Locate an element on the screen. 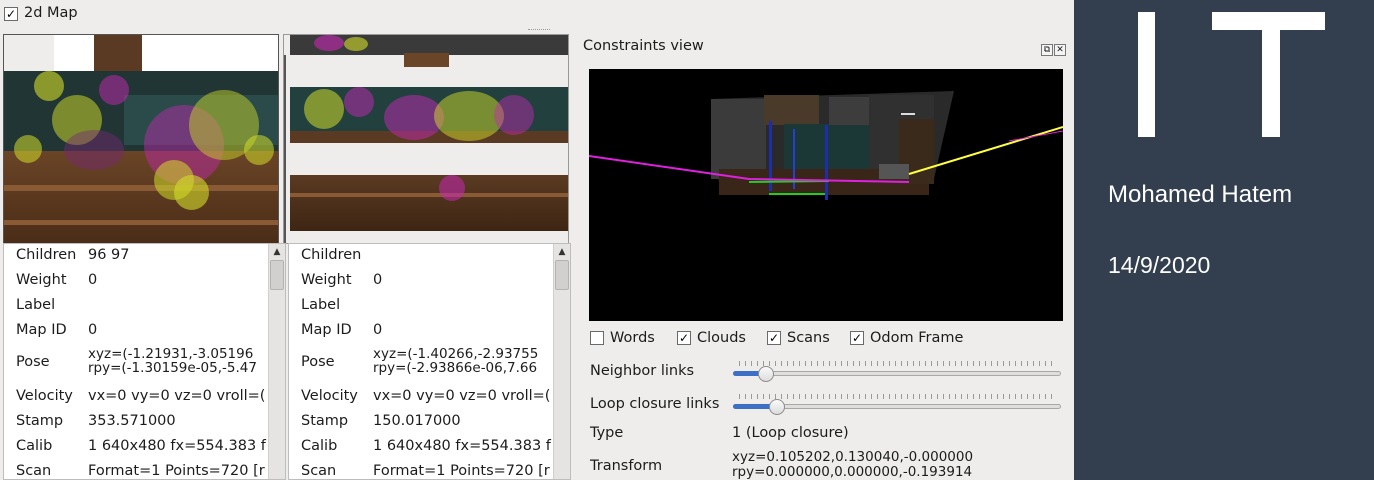 Image resolution: width=1374 pixels, height=480 pixels. transform-label: Transform is located at coordinates (626, 466).